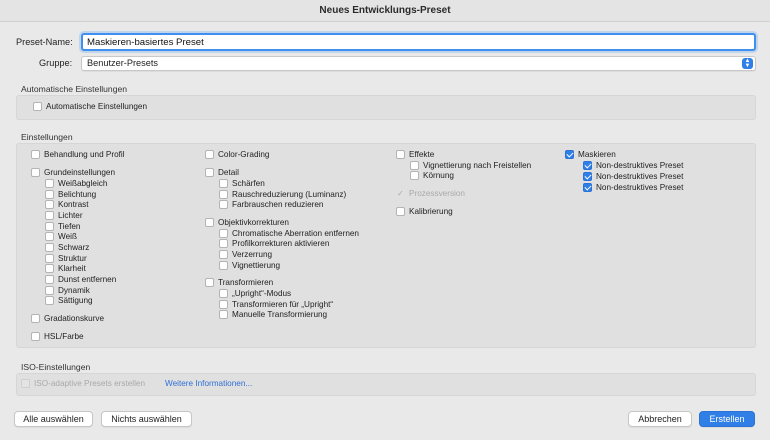  What do you see at coordinates (282, 194) in the screenshot?
I see `cb-rauschreduzierung: Rauschreduzierung (Luminanz)` at bounding box center [282, 194].